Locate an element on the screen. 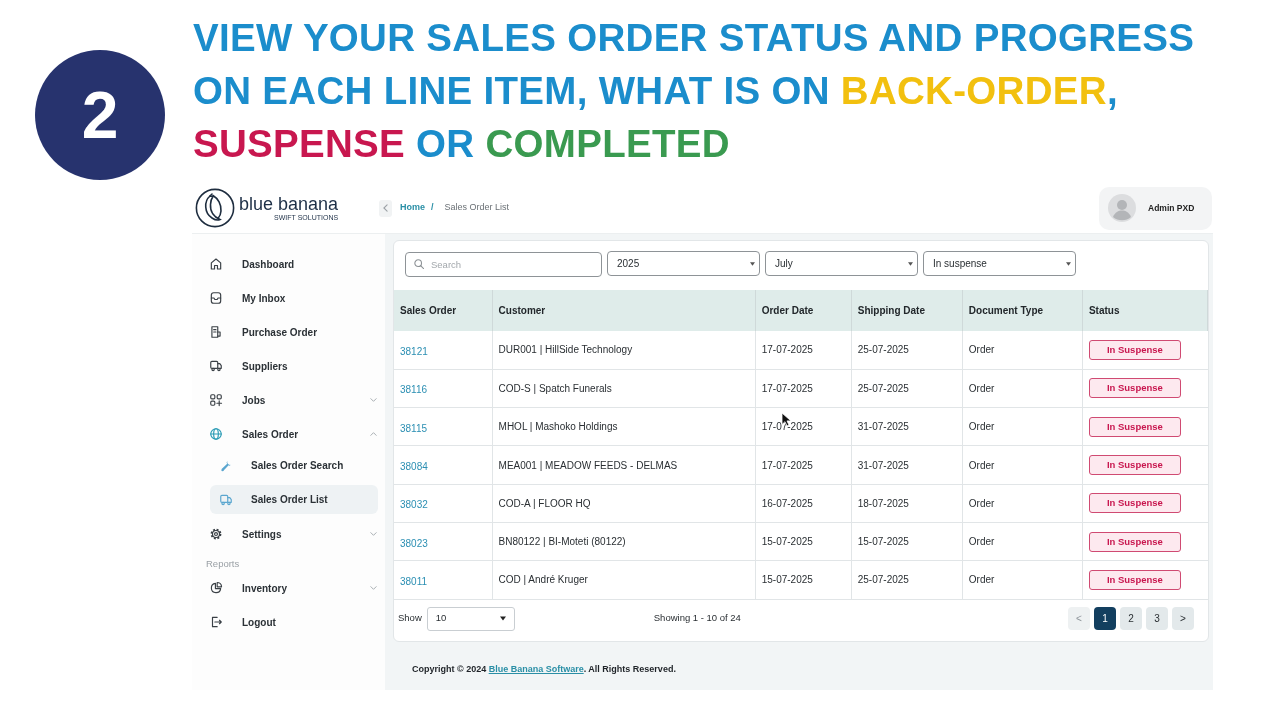 This screenshot has width=1280, height=720. search-field: Search is located at coordinates (503, 264).